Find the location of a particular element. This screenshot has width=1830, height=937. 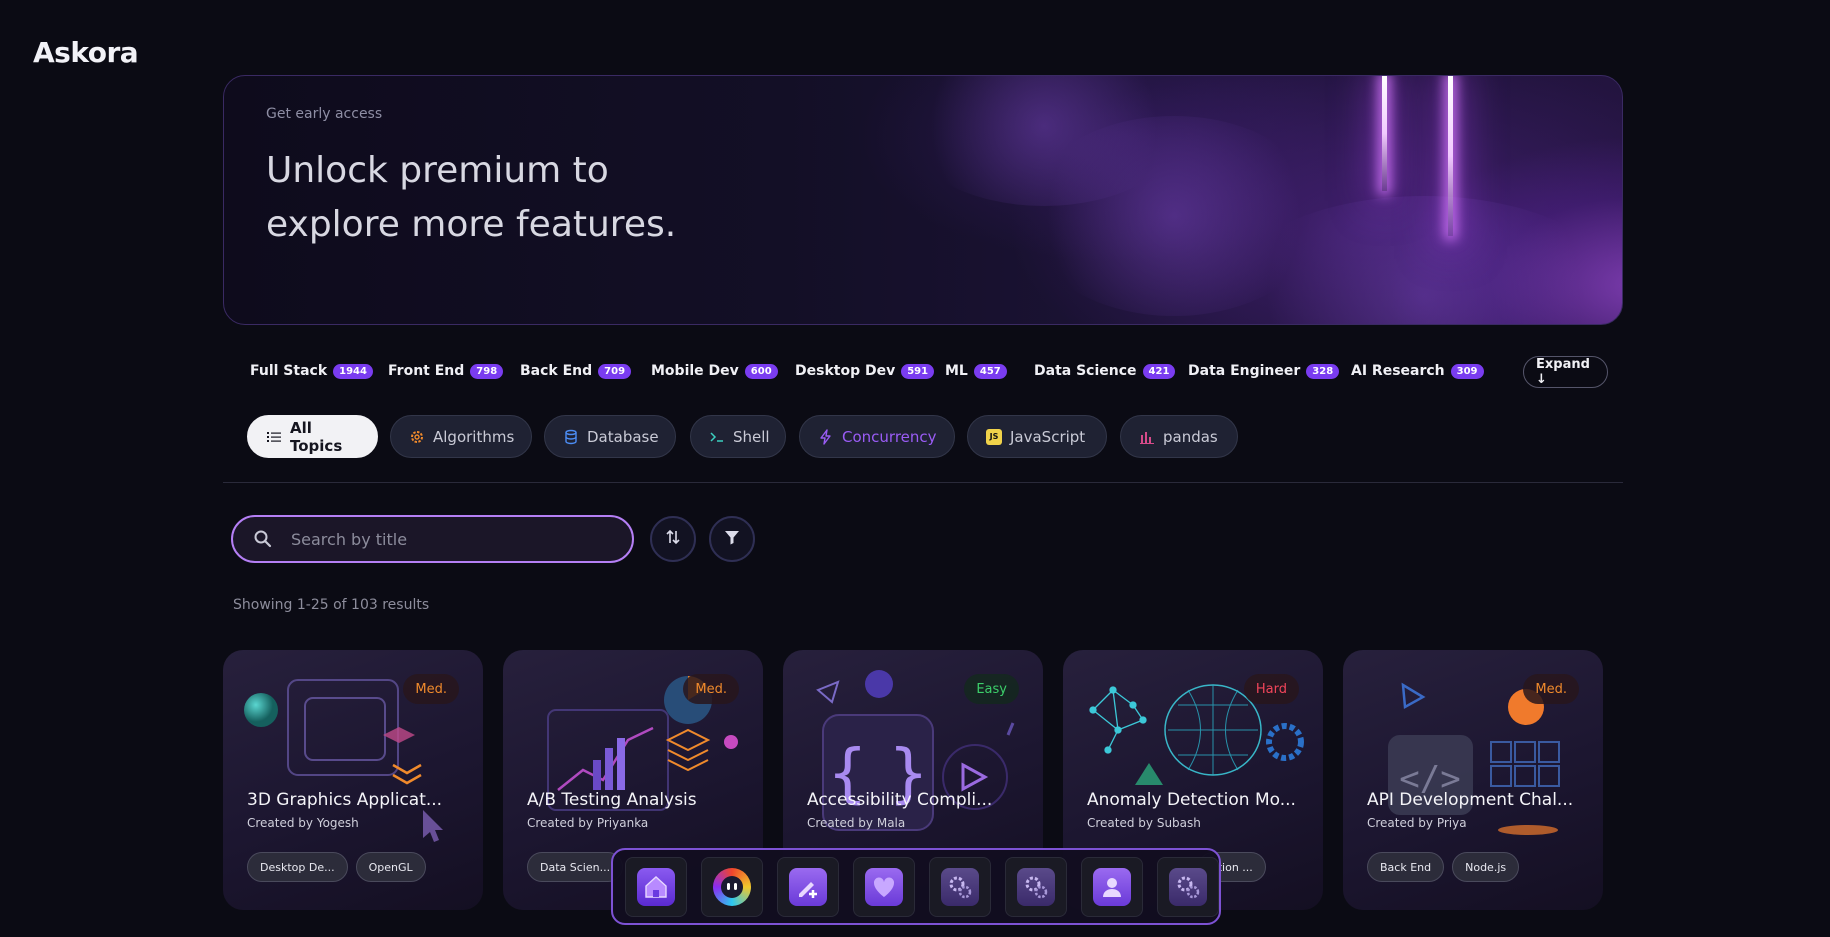

category-count: 709 is located at coordinates (615, 371).